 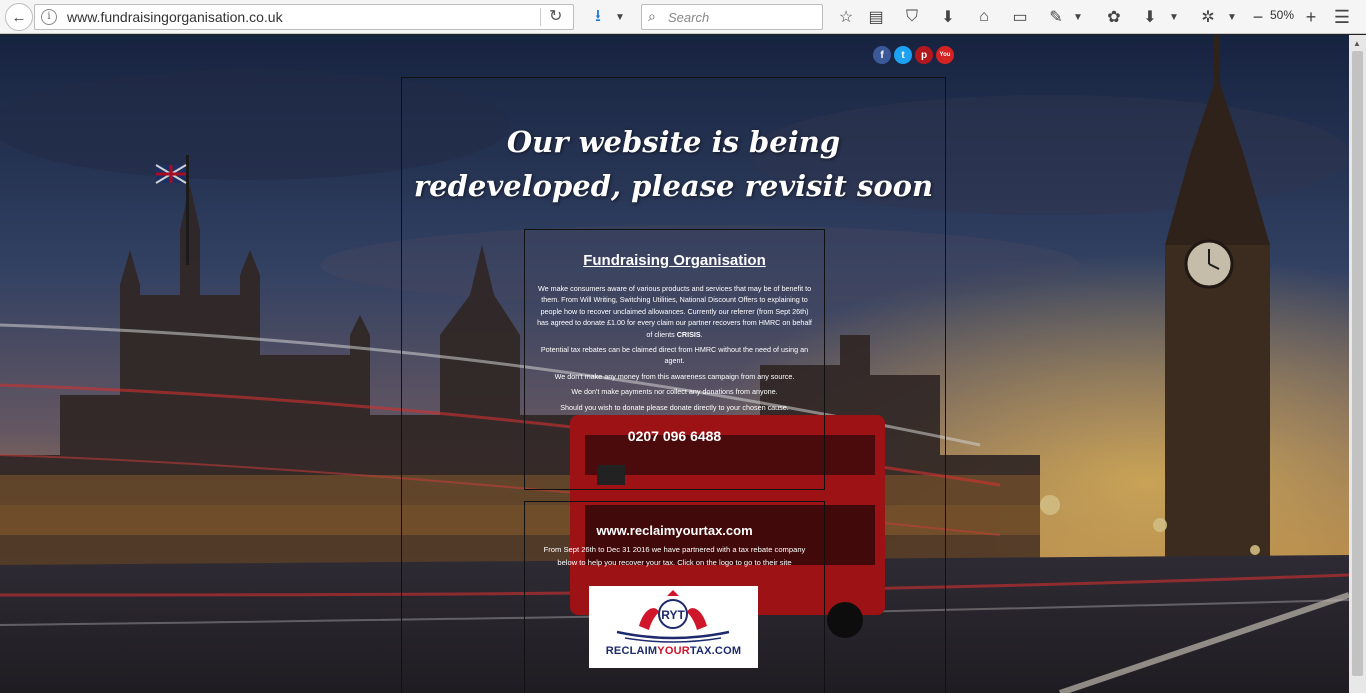 I want to click on logo-initials: RYT, so click(x=673, y=615).